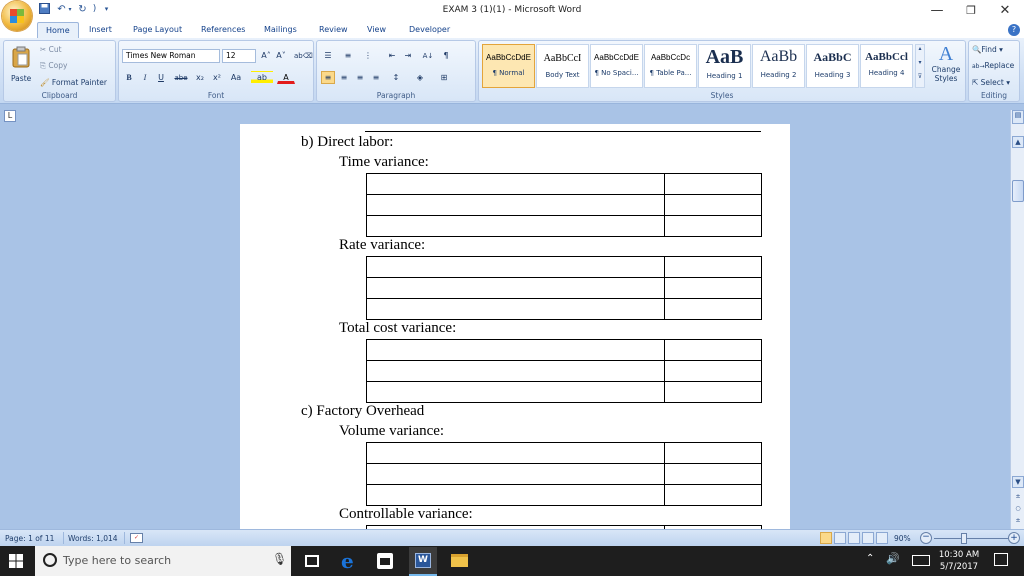 The image size is (1024, 576). Describe the element at coordinates (832, 66) in the screenshot. I see `style-heading-3: AaBbC Heading 3` at that location.